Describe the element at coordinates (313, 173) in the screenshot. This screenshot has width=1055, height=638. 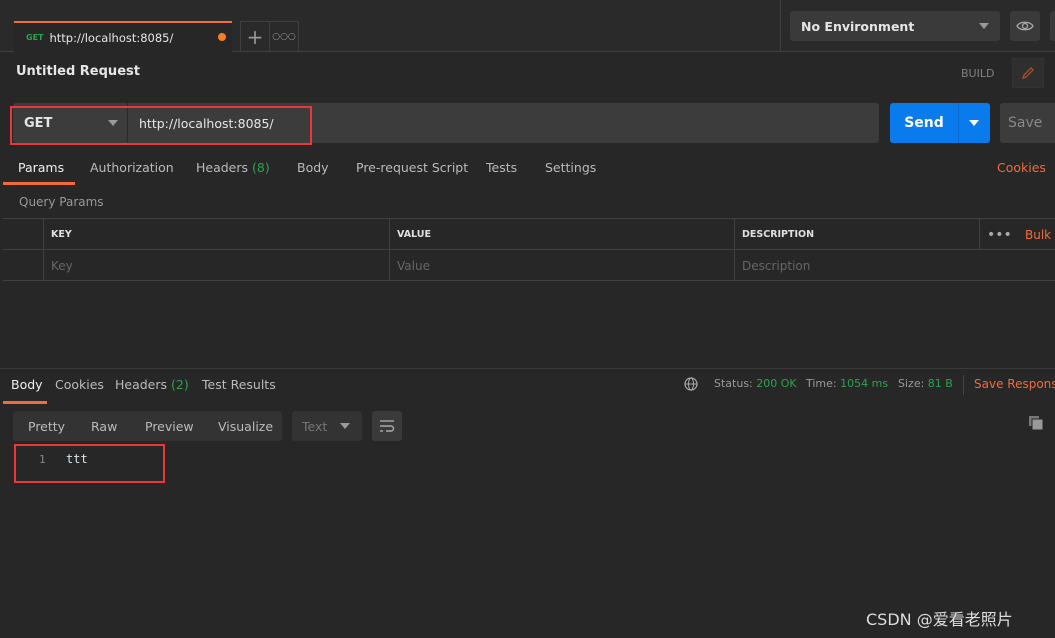
I see `tab-body: Body` at that location.